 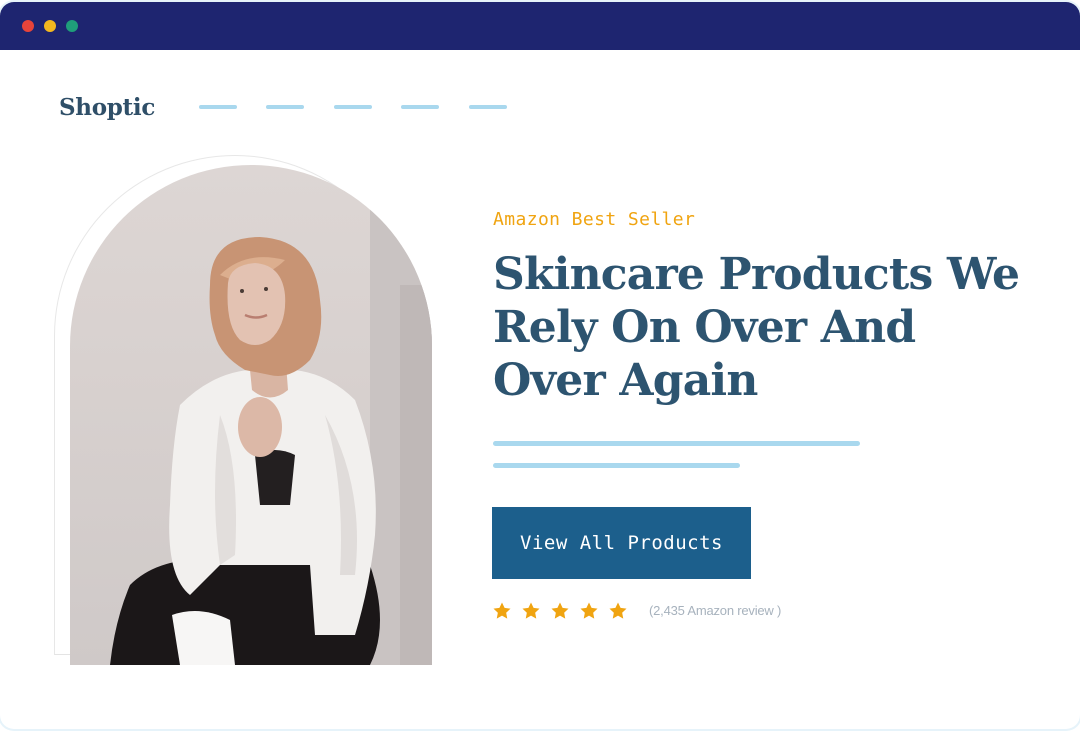 I want to click on eyebrow-label: Amazon Best Seller, so click(x=594, y=219).